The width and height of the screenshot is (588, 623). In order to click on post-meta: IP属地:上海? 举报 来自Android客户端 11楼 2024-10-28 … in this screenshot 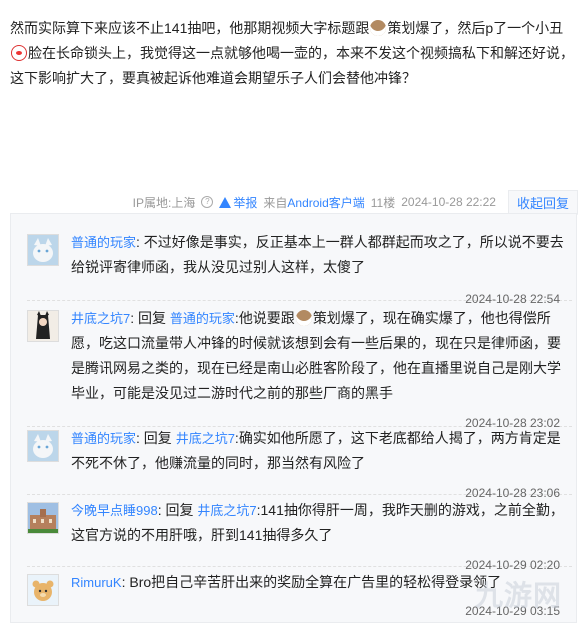, I will do `click(352, 202)`.